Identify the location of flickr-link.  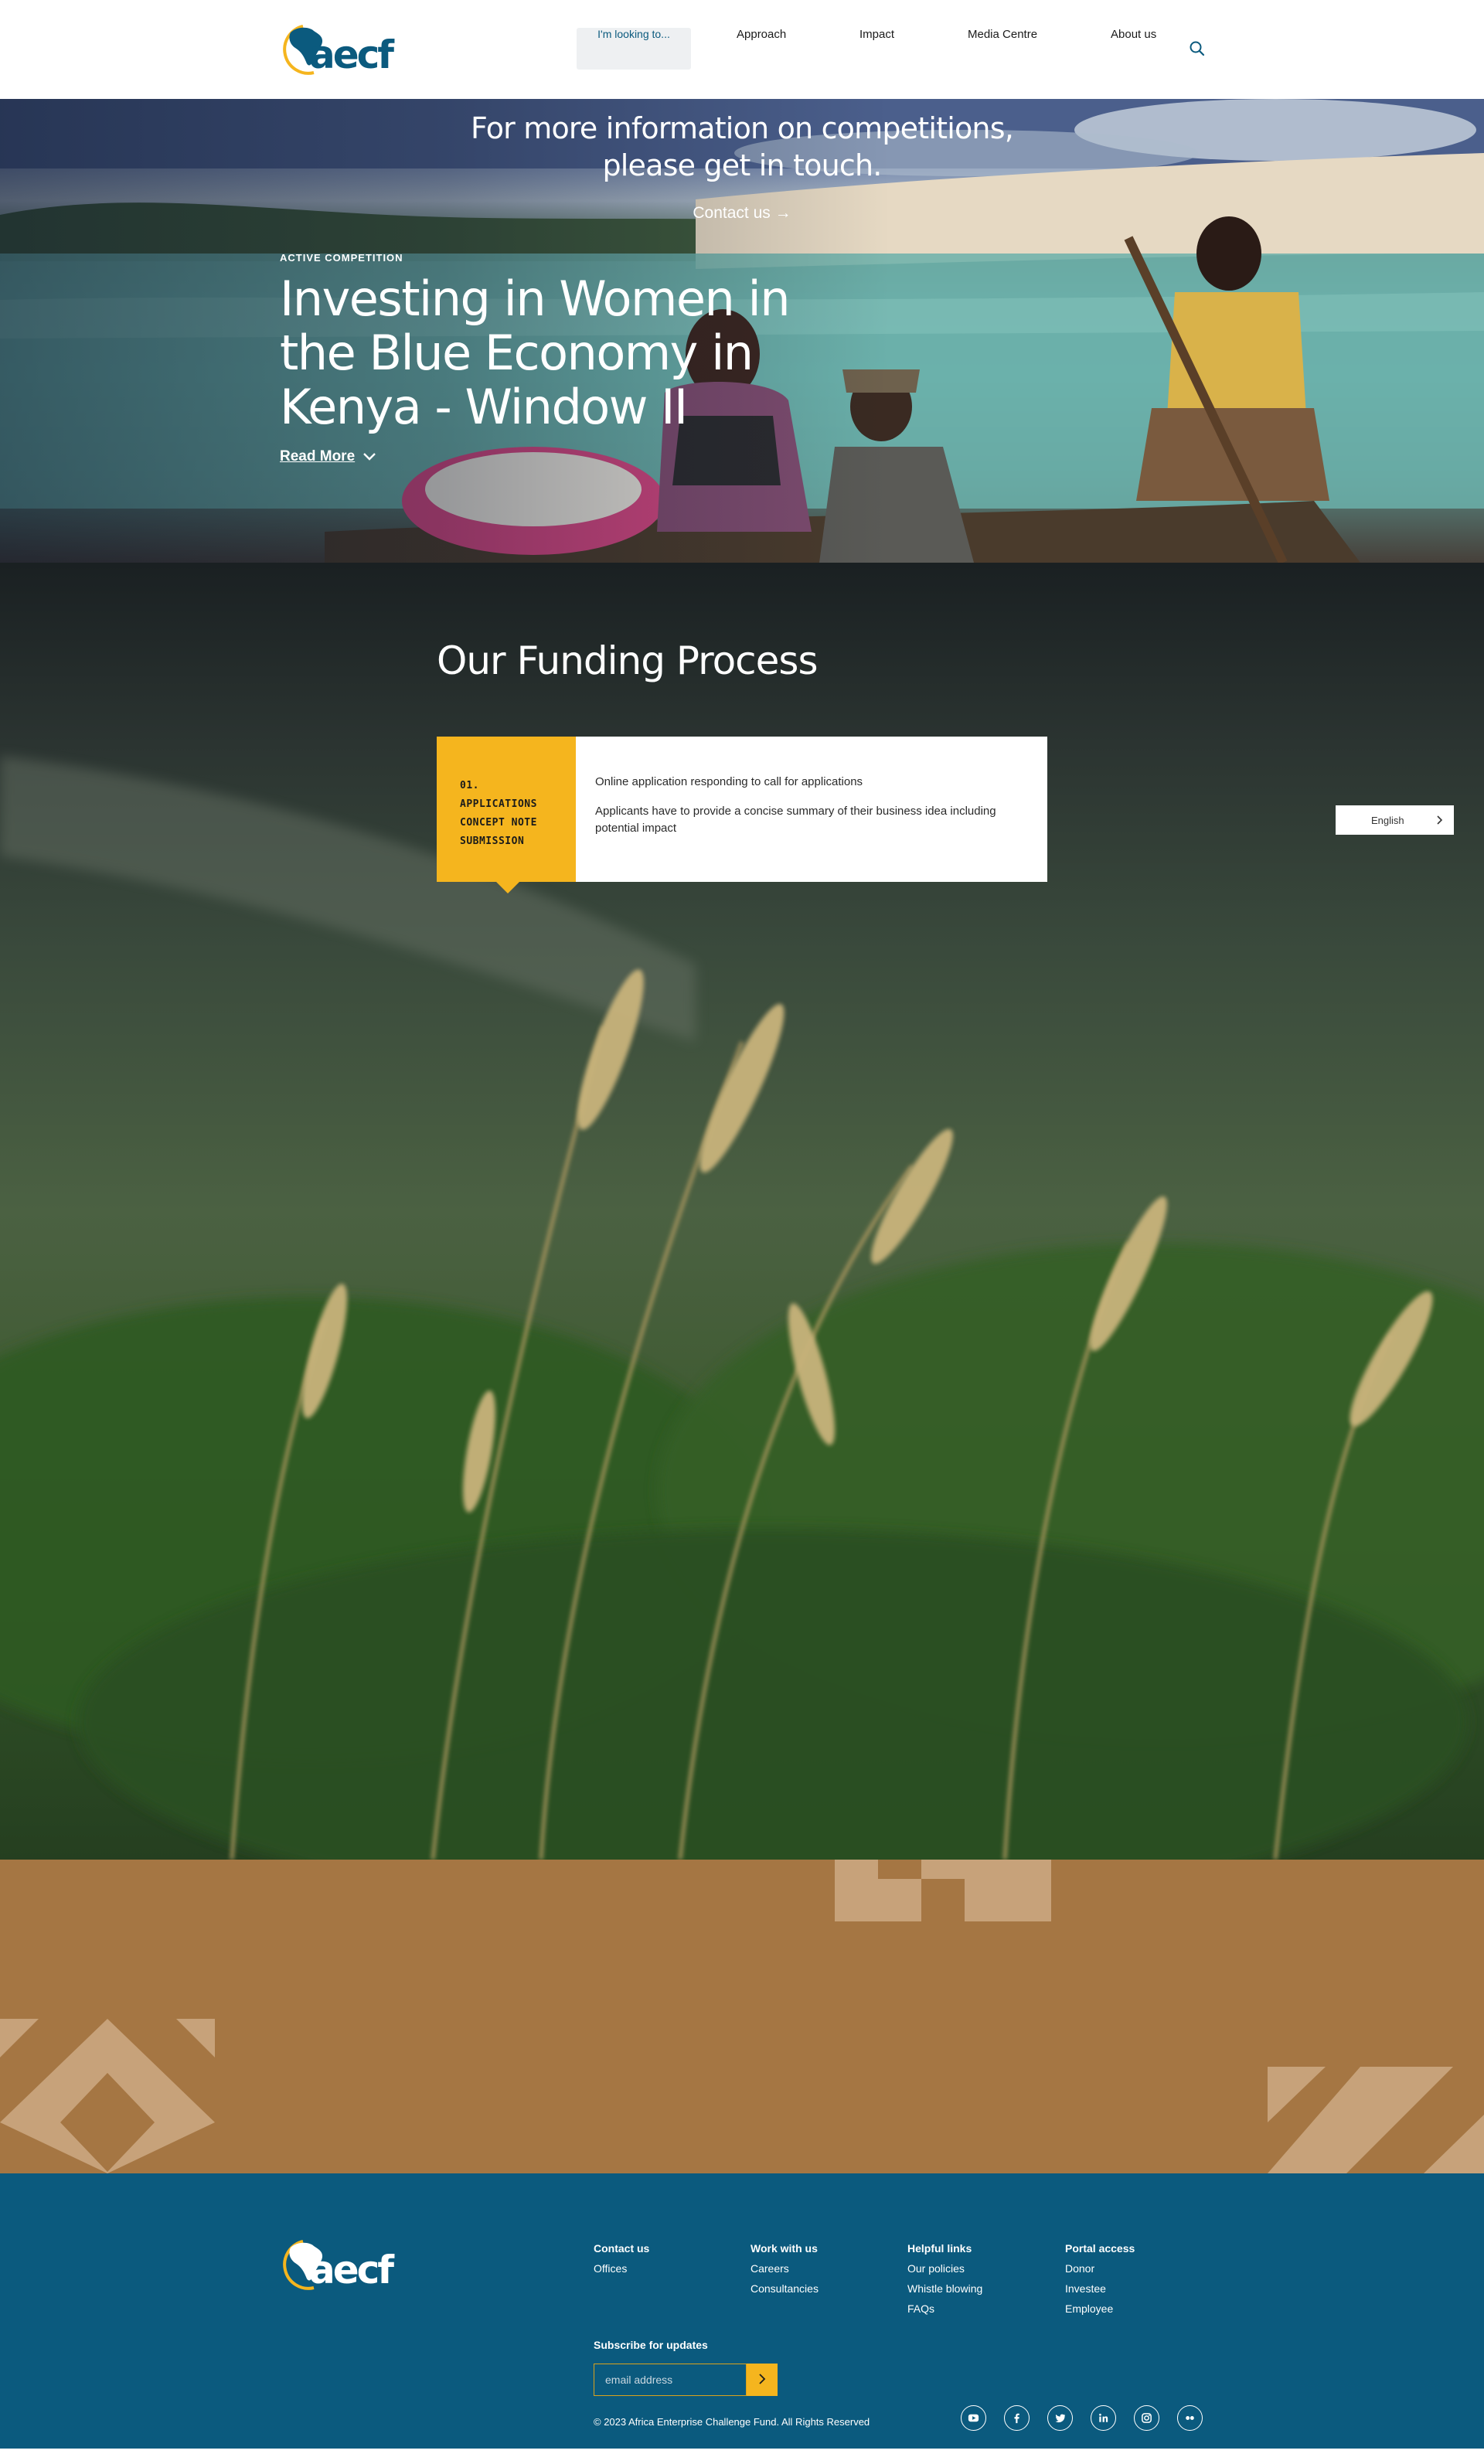
(1190, 2418).